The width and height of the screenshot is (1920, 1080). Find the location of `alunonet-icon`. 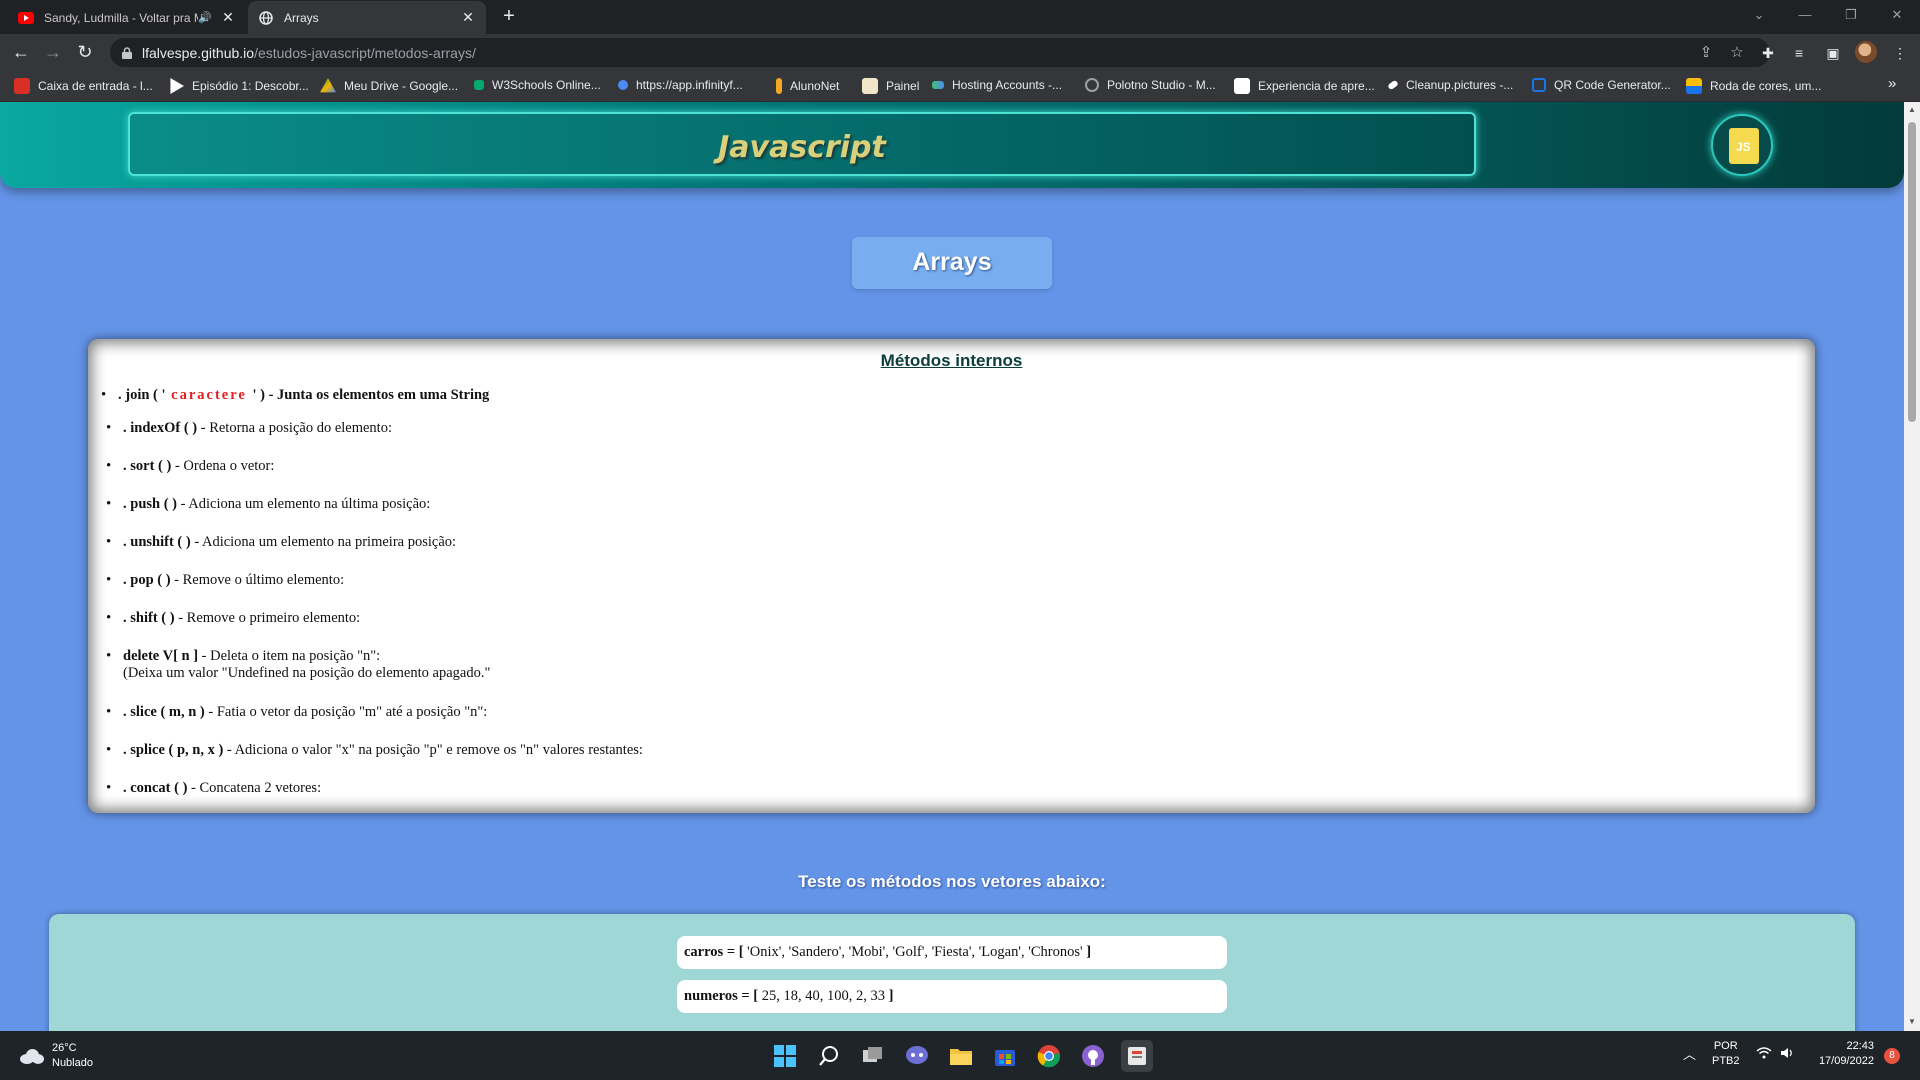

alunonet-icon is located at coordinates (779, 86).